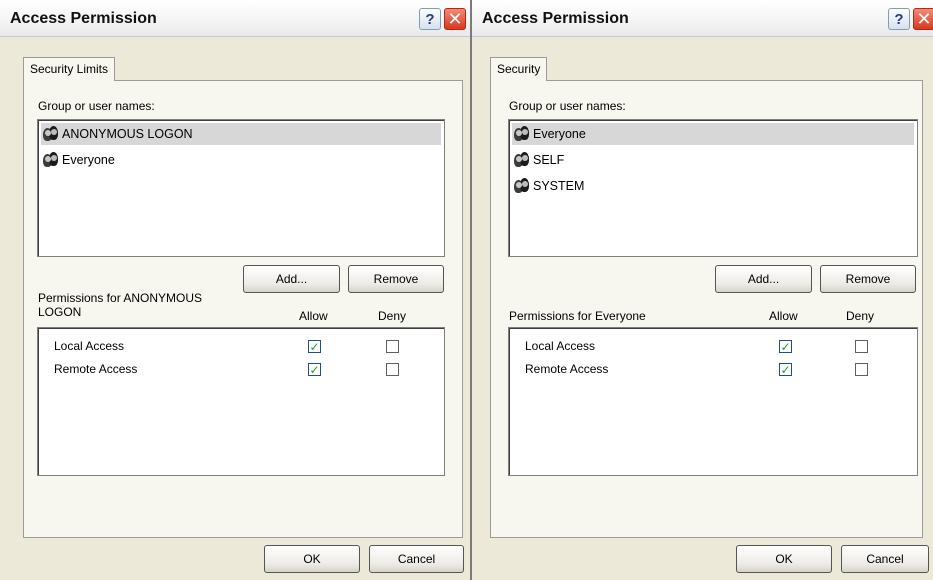 Image resolution: width=933 pixels, height=580 pixels. I want to click on tab-security-limits: Security Limits, so click(69, 69).